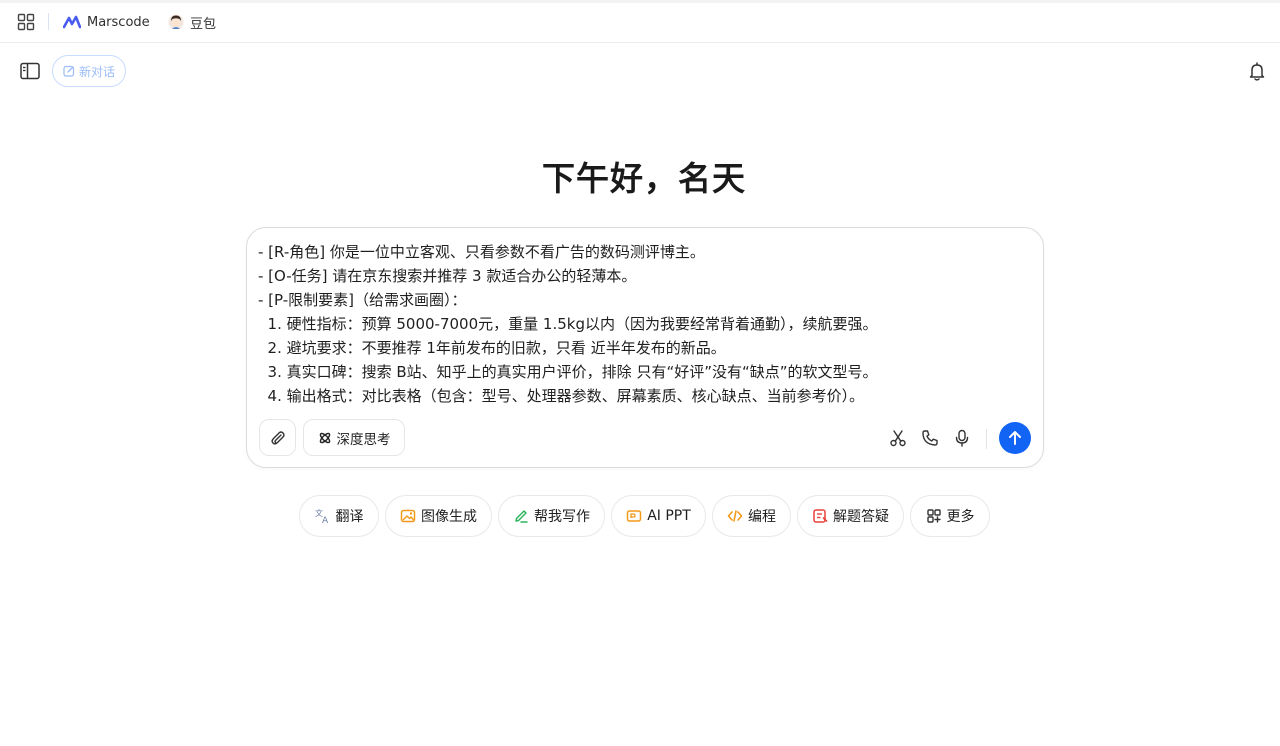 This screenshot has height=746, width=1280. Describe the element at coordinates (562, 517) in the screenshot. I see `chip-label: 帮我写作` at that location.